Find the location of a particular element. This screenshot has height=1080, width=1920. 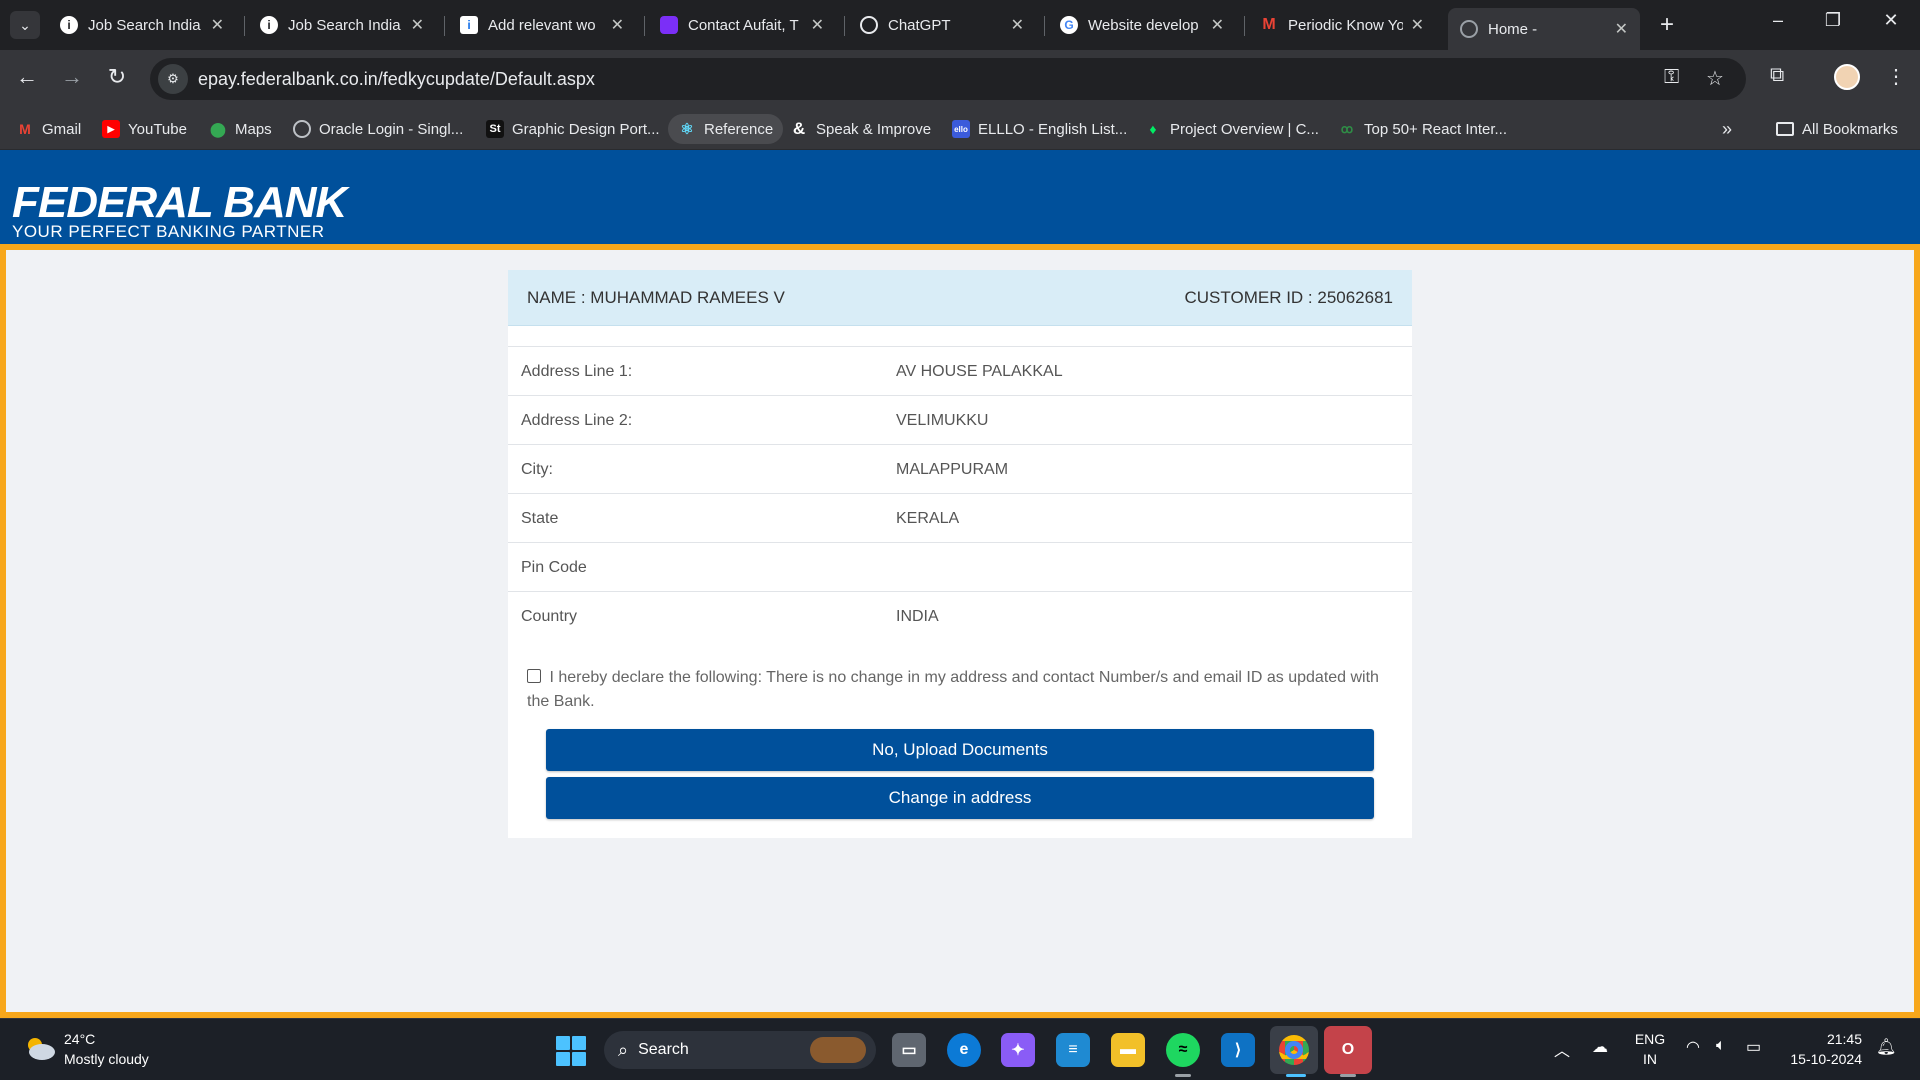

task-view-icon: ▭ is located at coordinates (909, 1050).